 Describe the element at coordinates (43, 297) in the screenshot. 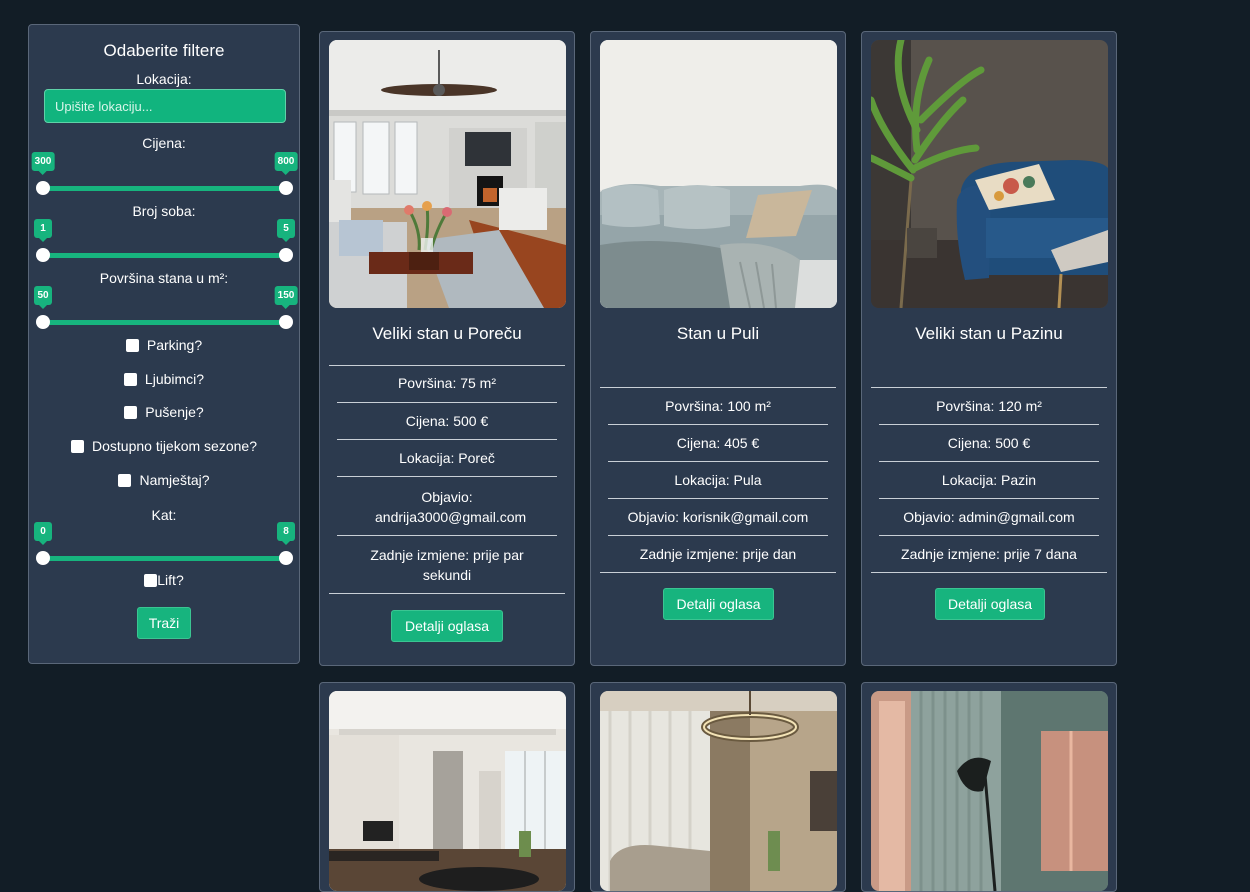

I see `area-min-bubble: 50` at that location.